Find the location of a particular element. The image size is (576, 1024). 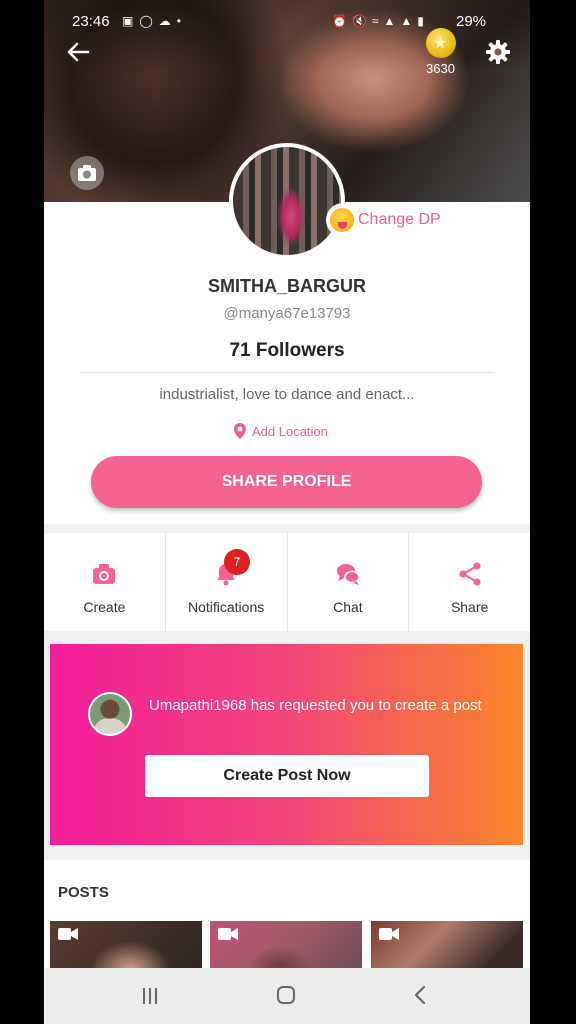

back-arrow-icon is located at coordinates (78, 52).